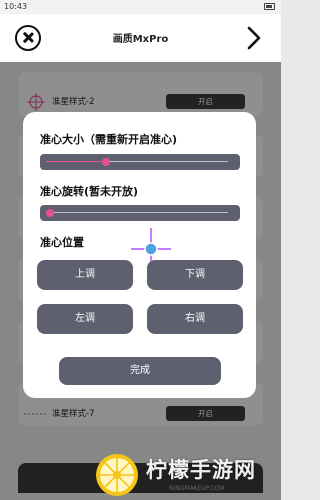 This screenshot has width=320, height=500. Describe the element at coordinates (137, 212) in the screenshot. I see `slider-track` at that location.